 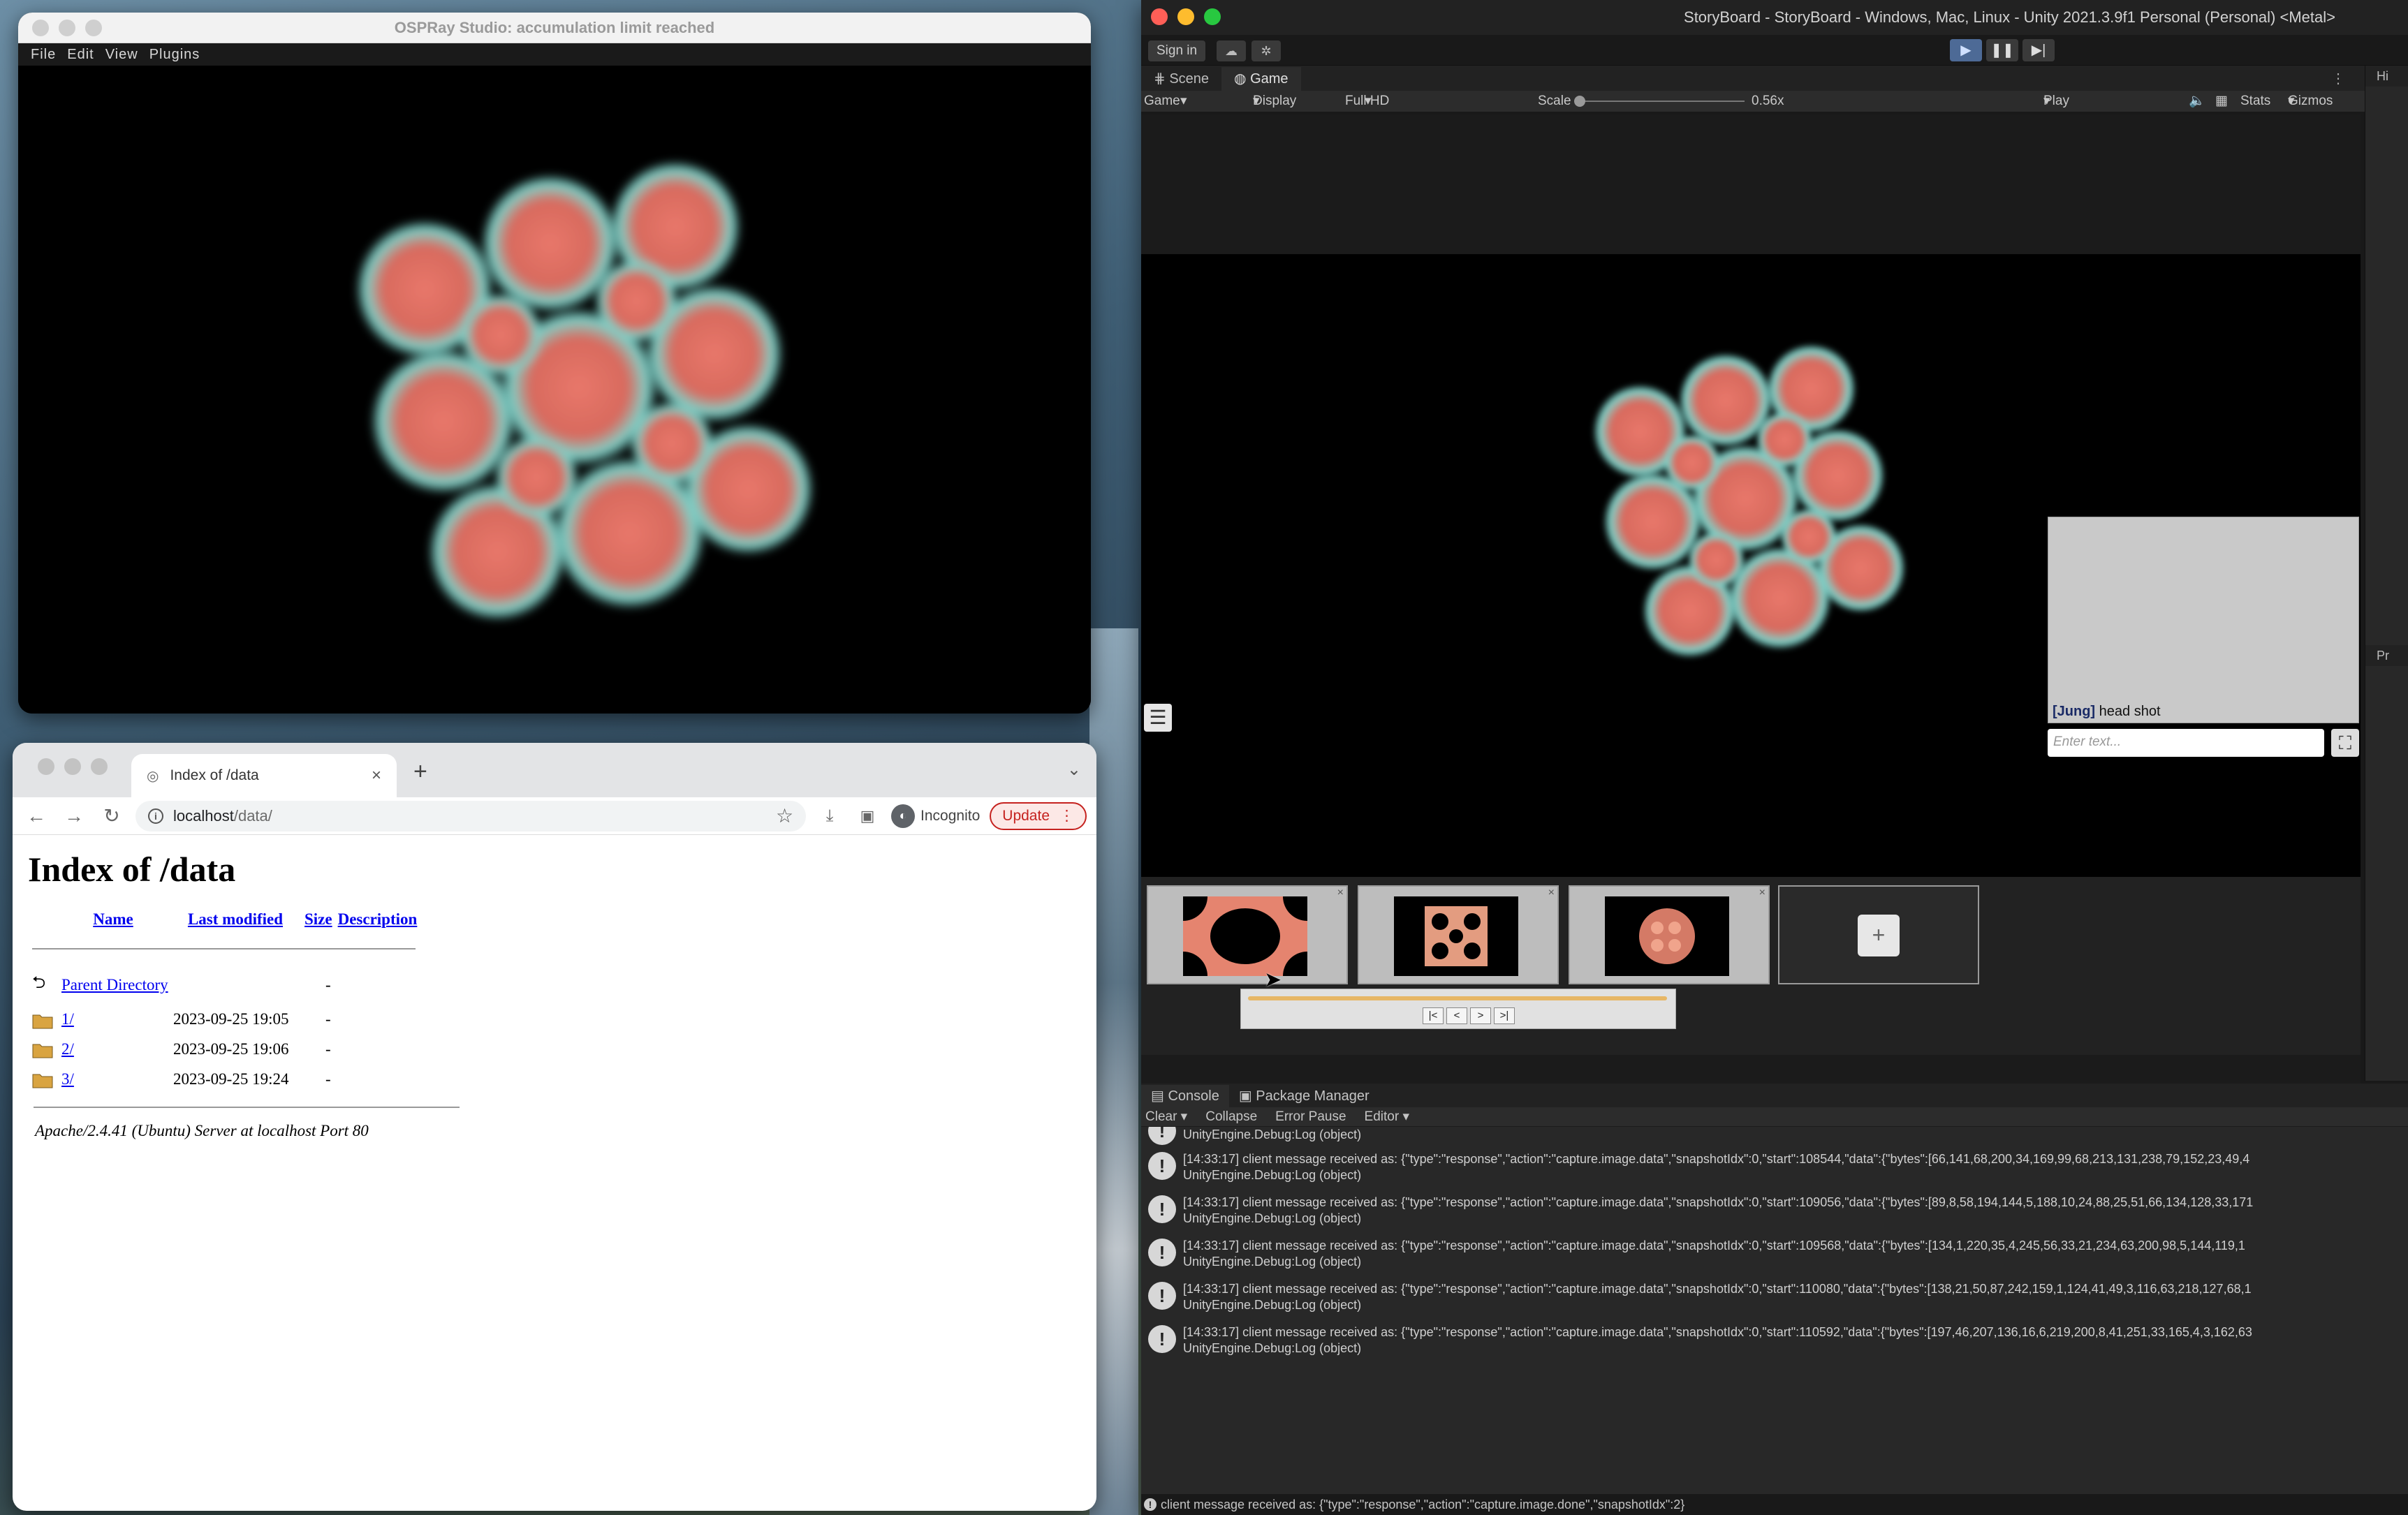 What do you see at coordinates (1456, 1015) in the screenshot?
I see `prev-icon: <` at bounding box center [1456, 1015].